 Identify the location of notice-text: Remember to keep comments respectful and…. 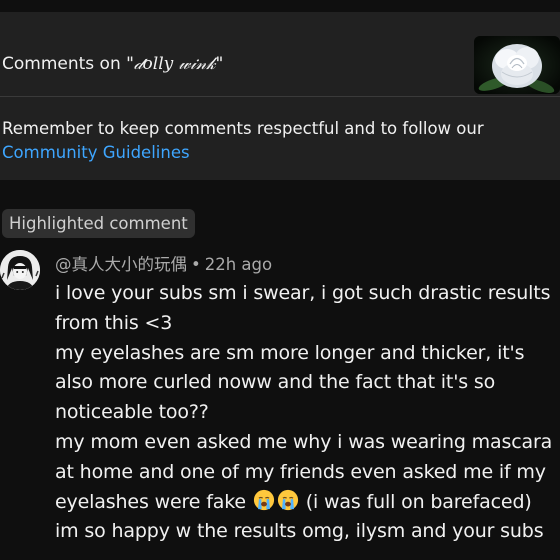
(243, 141).